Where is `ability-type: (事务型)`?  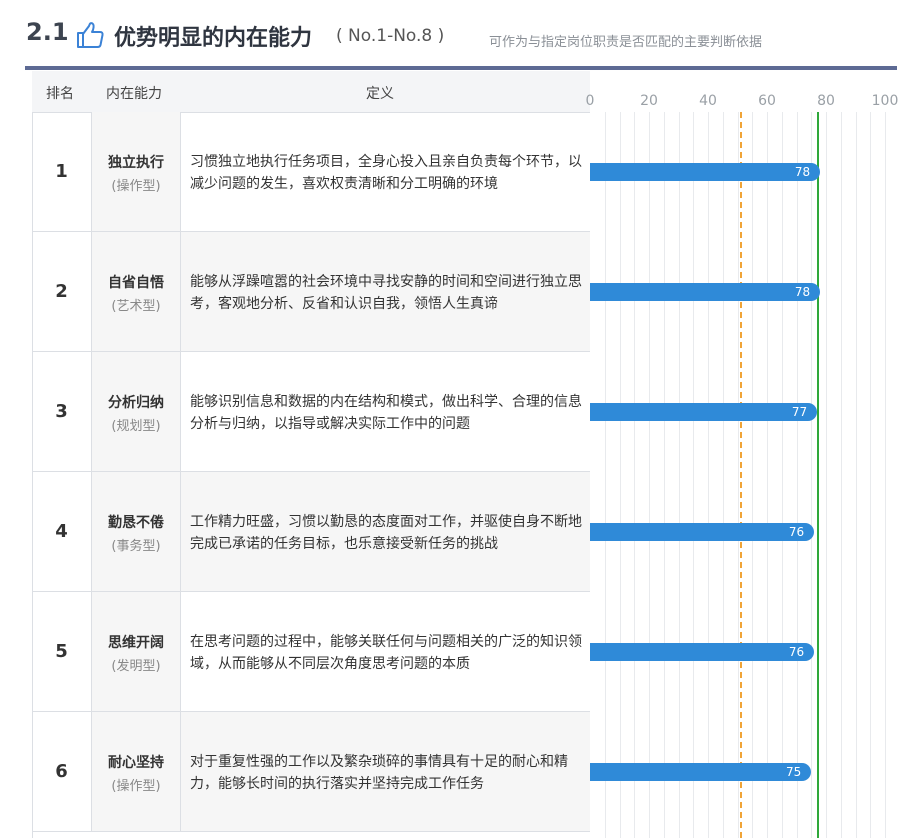 ability-type: (事务型) is located at coordinates (136, 546).